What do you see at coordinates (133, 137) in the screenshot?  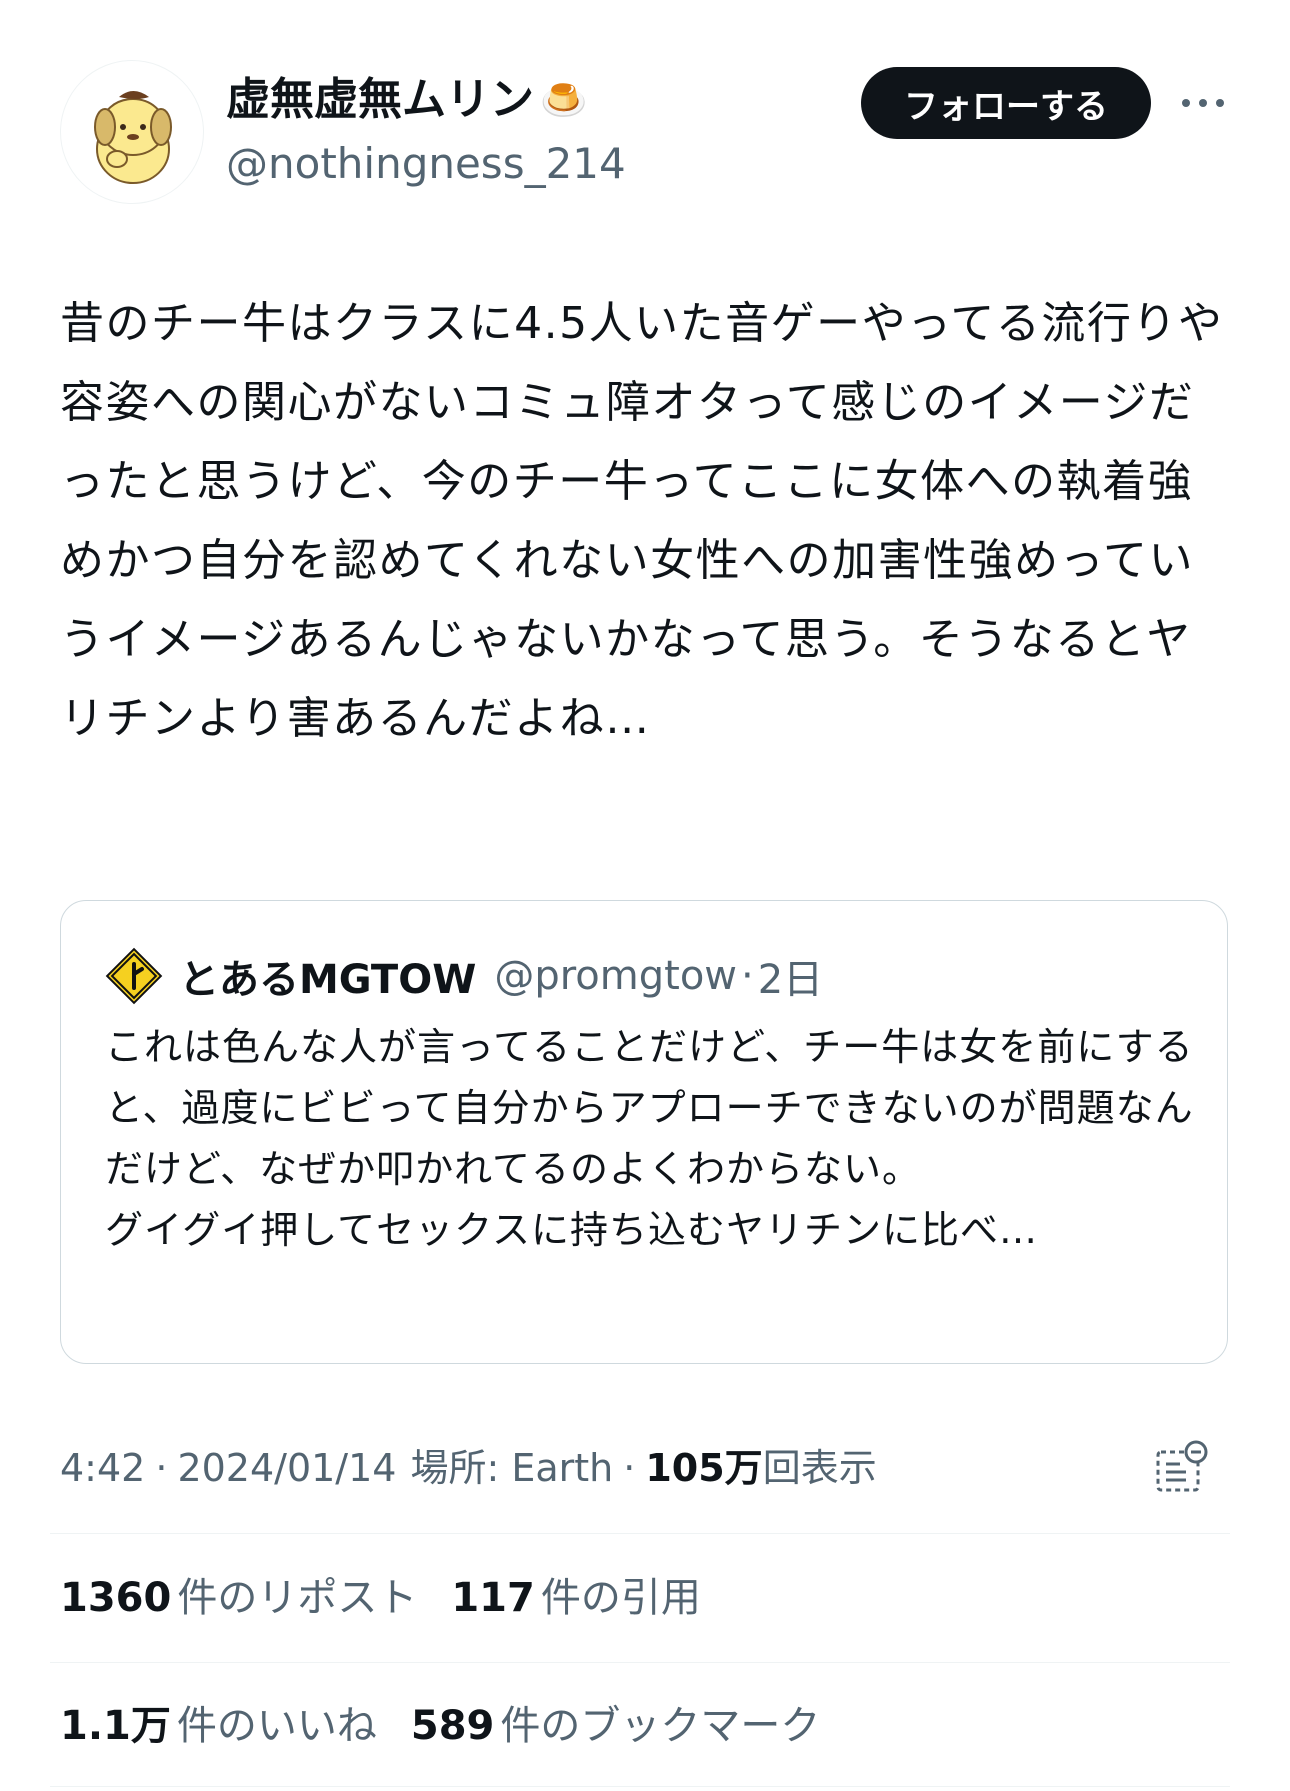 I see `pompompurin-avatar-icon` at bounding box center [133, 137].